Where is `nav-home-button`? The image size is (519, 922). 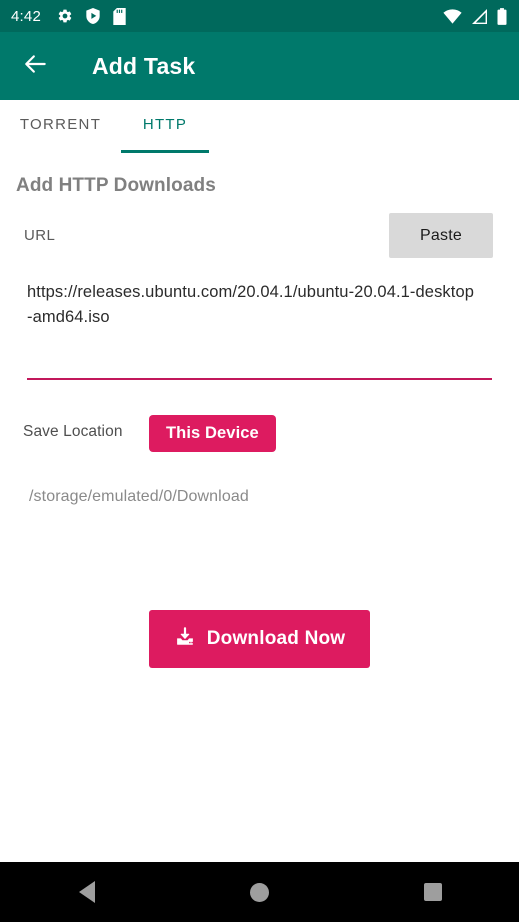 nav-home-button is located at coordinates (259, 892).